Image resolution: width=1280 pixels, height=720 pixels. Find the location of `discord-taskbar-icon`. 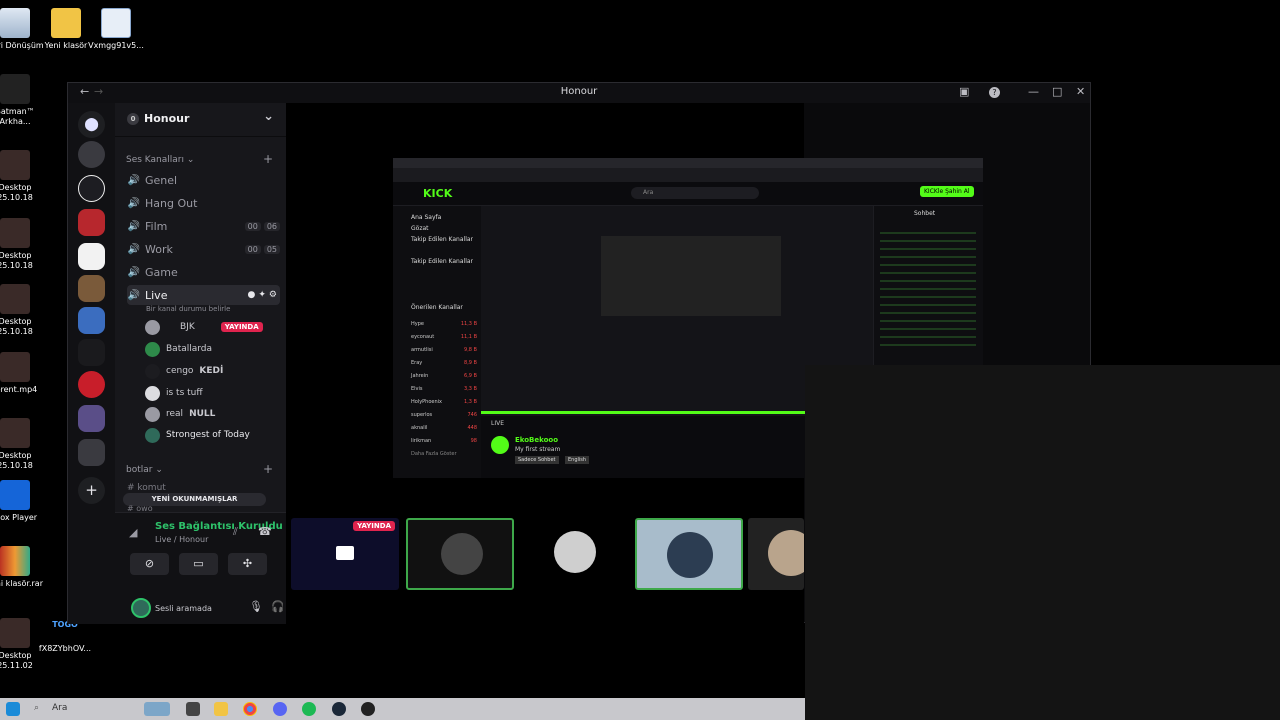

discord-taskbar-icon is located at coordinates (280, 709).